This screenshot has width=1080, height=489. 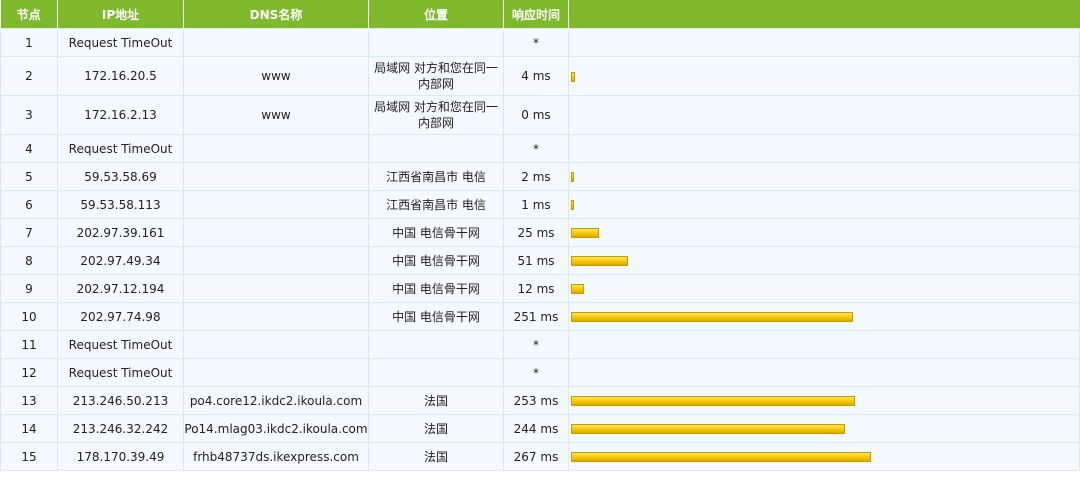 I want to click on ip-cell: 59.53.58.113, so click(x=120, y=204).